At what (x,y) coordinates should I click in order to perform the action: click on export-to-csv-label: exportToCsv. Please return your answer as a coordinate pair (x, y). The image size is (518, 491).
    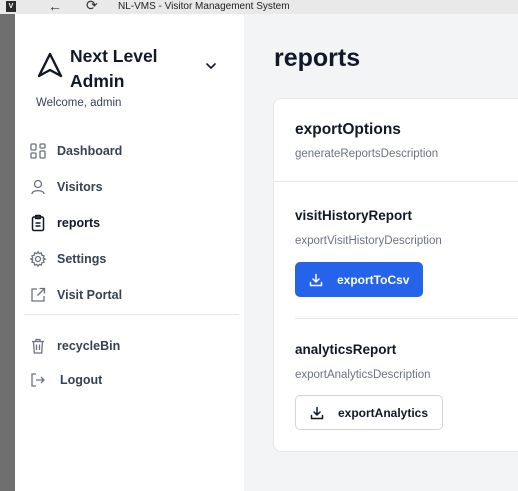
    Looking at the image, I should click on (373, 279).